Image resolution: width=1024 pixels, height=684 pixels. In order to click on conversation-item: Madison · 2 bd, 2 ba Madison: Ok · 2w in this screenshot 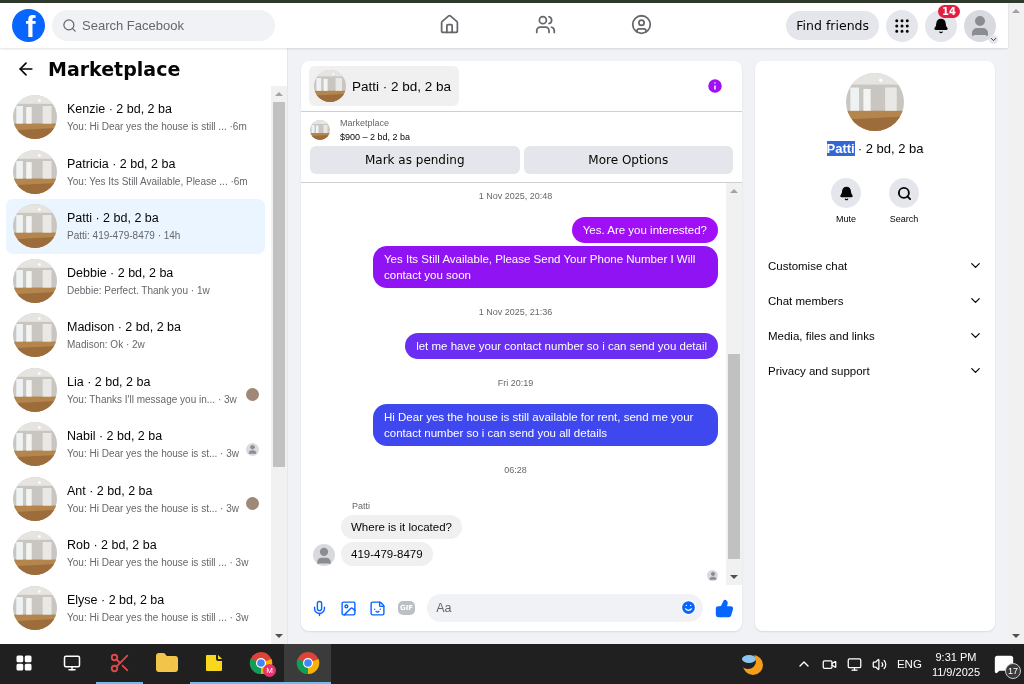, I will do `click(135, 335)`.